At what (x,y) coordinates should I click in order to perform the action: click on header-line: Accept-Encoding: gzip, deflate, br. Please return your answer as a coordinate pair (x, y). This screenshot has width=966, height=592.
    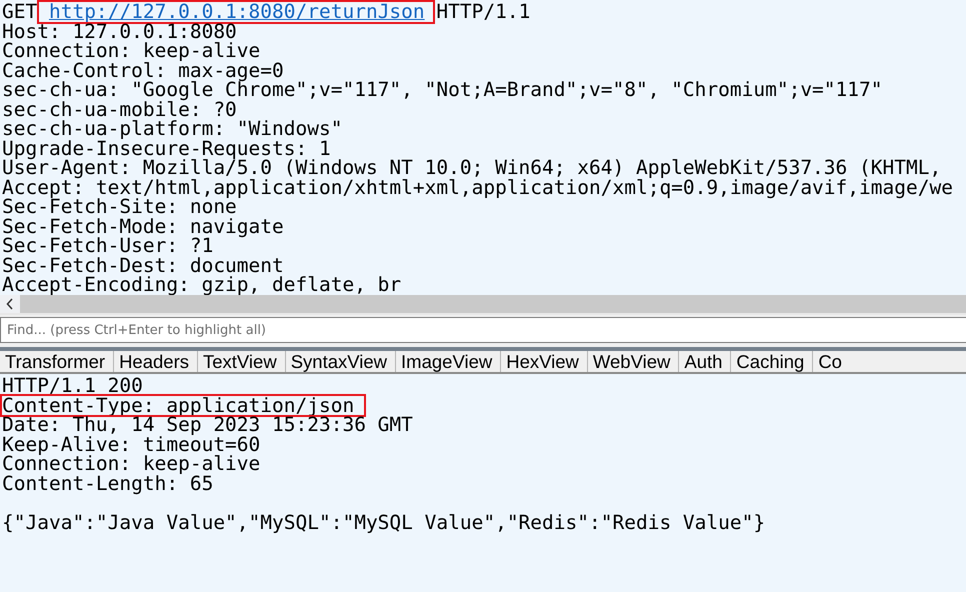
    Looking at the image, I should click on (202, 284).